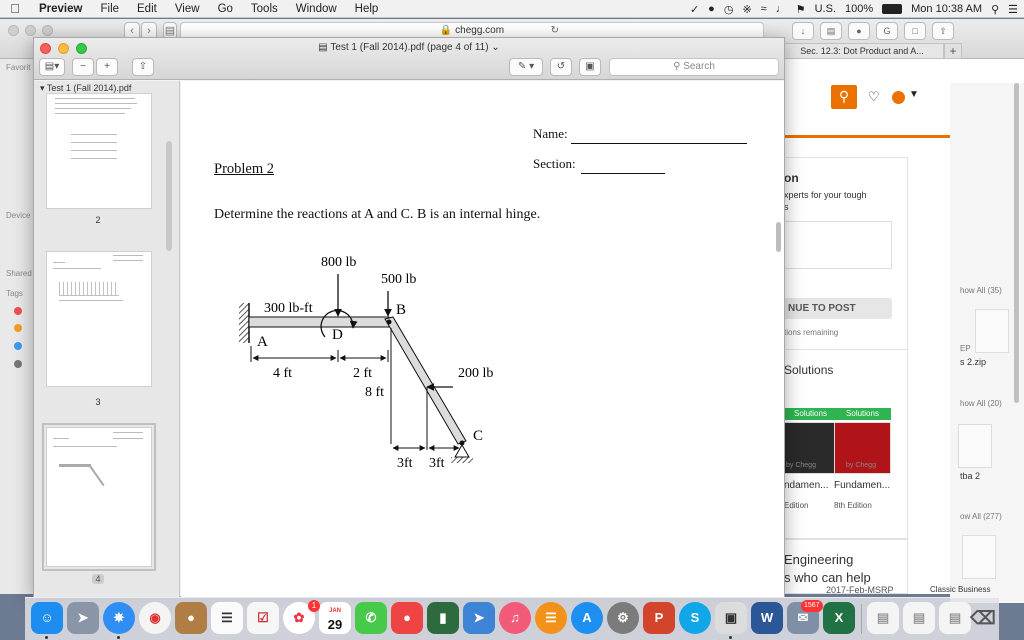  I want to click on app-store-icon: A, so click(587, 618).